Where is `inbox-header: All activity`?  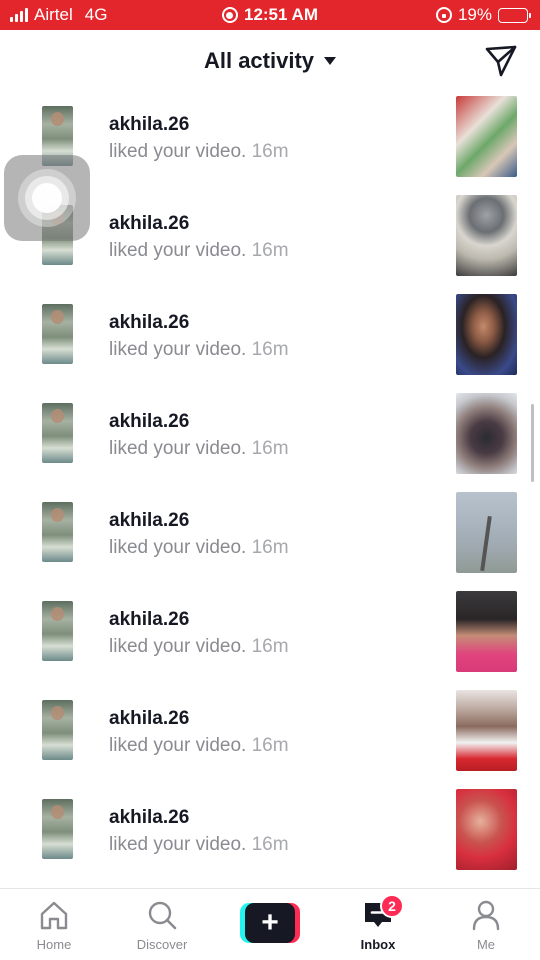
inbox-header: All activity is located at coordinates (270, 61).